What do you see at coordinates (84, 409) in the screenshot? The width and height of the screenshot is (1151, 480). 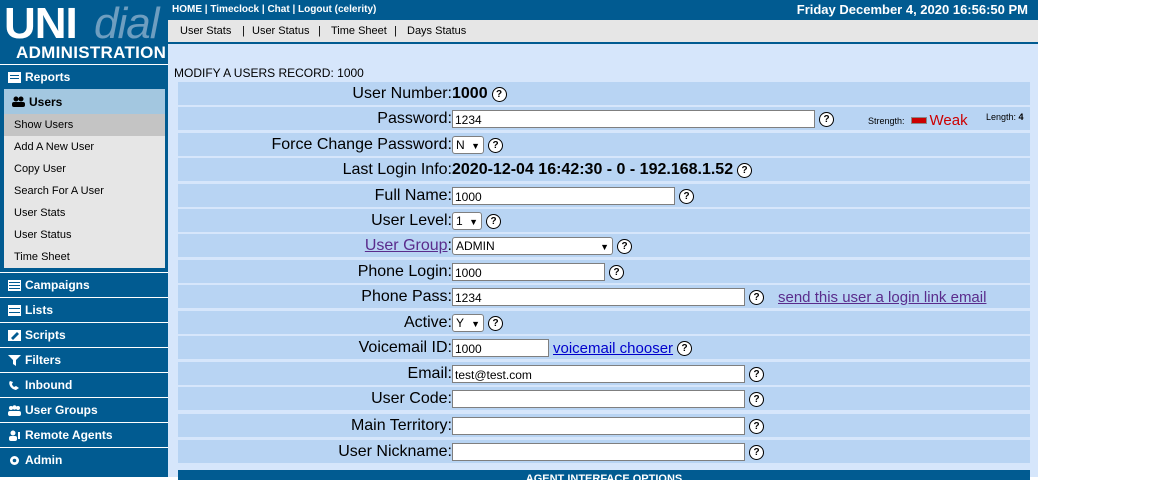 I see `sidebar-item-user-groups: User Groups` at bounding box center [84, 409].